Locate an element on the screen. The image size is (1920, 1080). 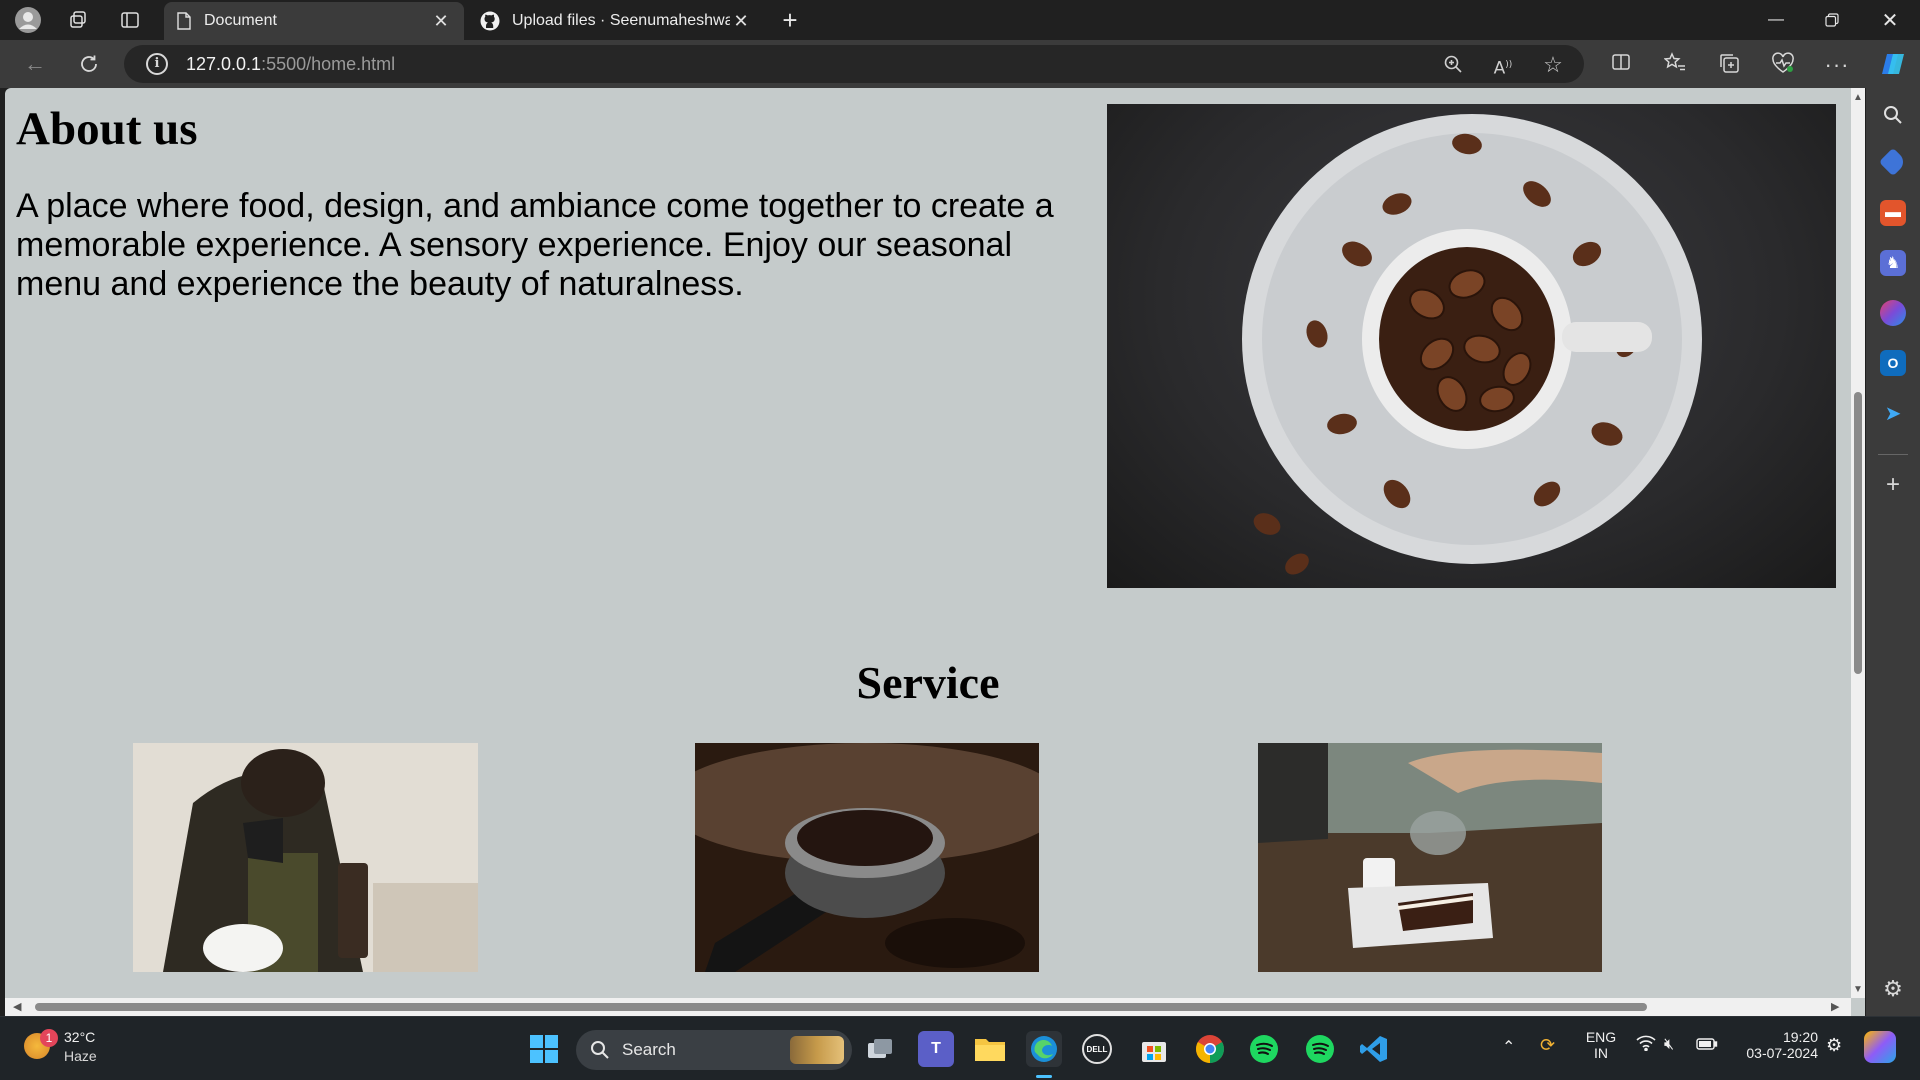
show-hidden-icons-icon: ⌃ is located at coordinates (1508, 1047).